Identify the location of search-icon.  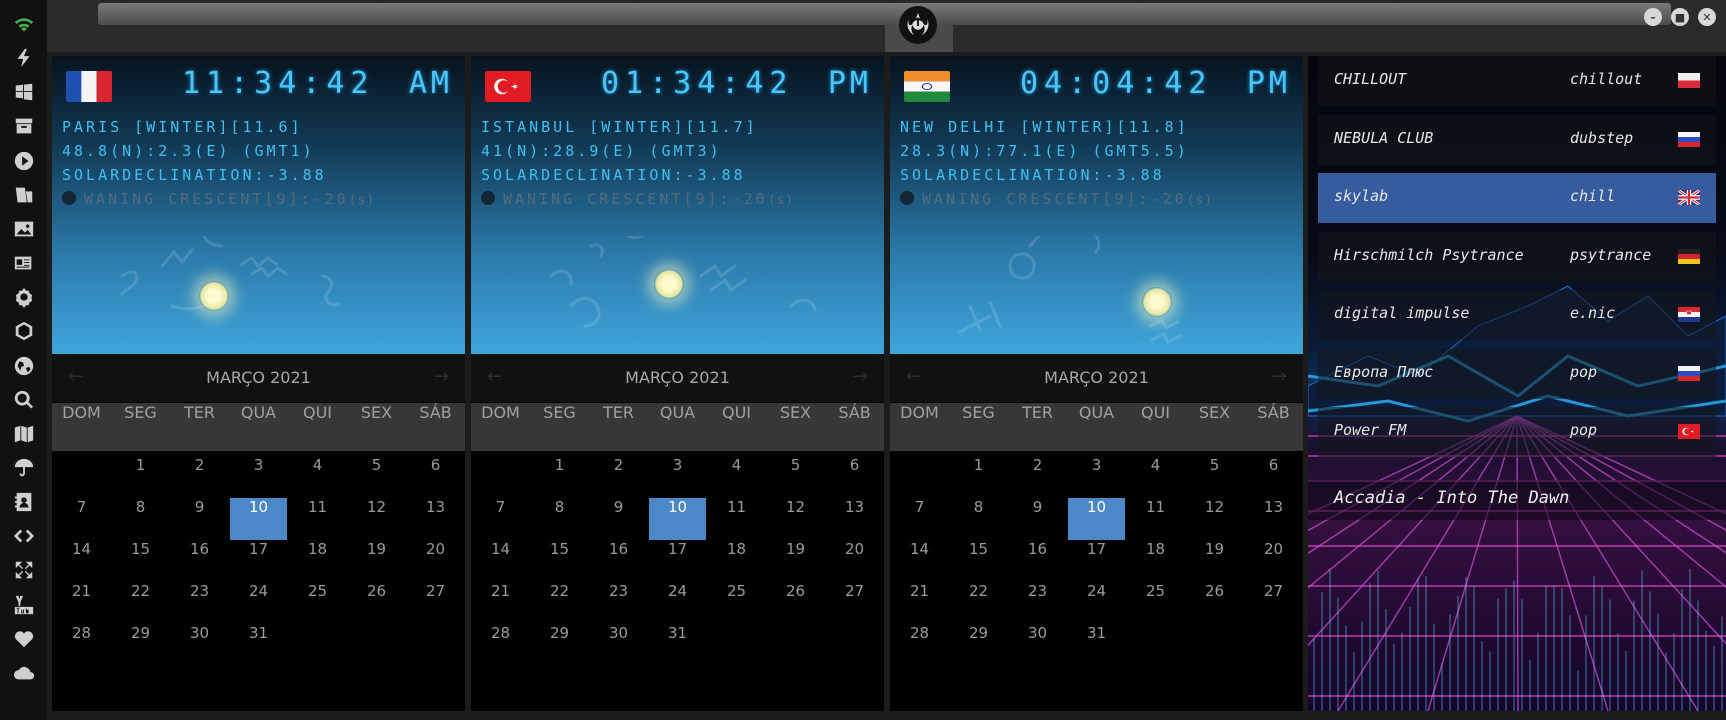
(24, 400).